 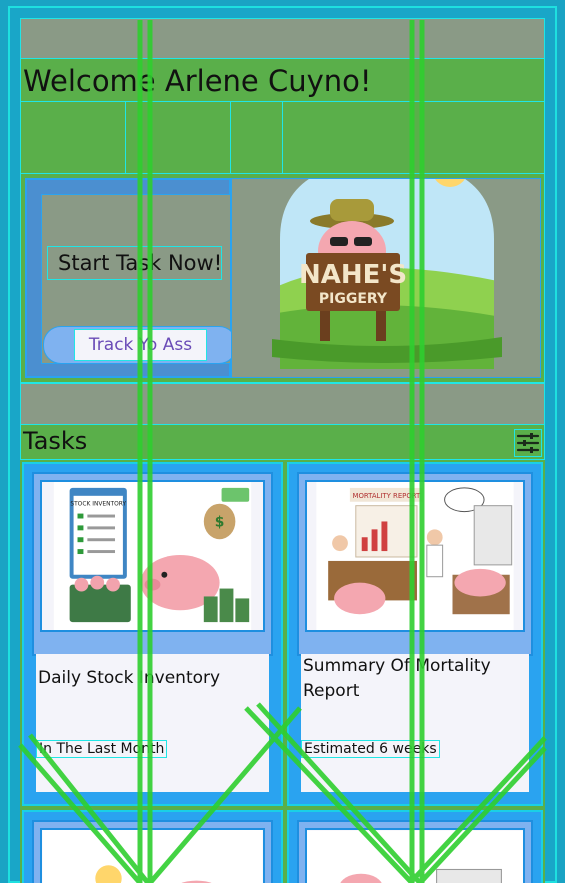 I want to click on header-strip, so click(x=282, y=138).